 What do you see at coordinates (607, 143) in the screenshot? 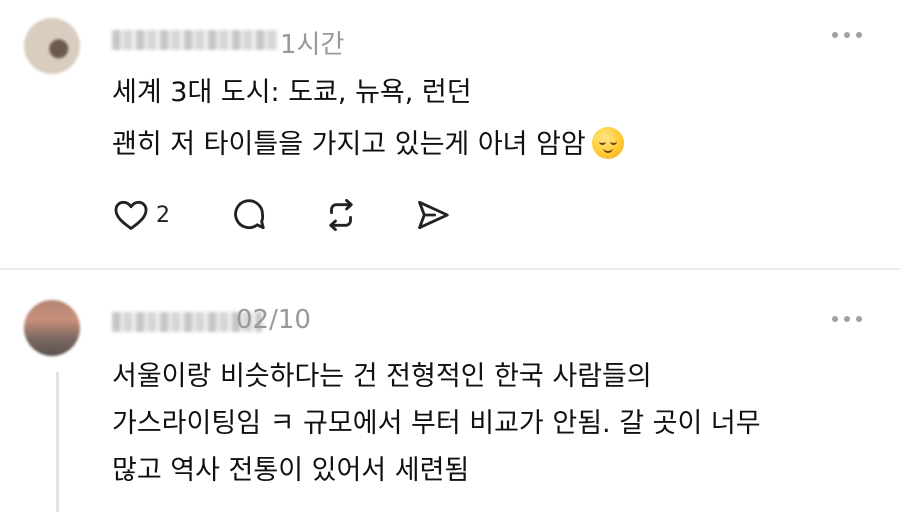
I see `relieved-face-emoji` at bounding box center [607, 143].